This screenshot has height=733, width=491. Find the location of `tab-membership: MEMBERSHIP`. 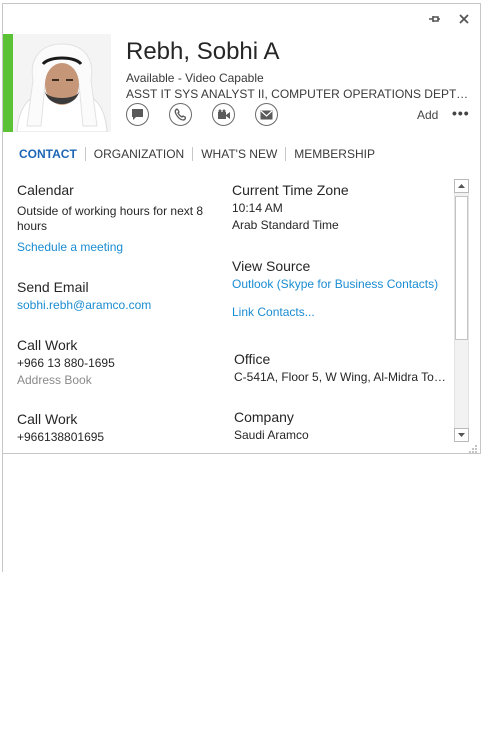

tab-membership: MEMBERSHIP is located at coordinates (334, 154).